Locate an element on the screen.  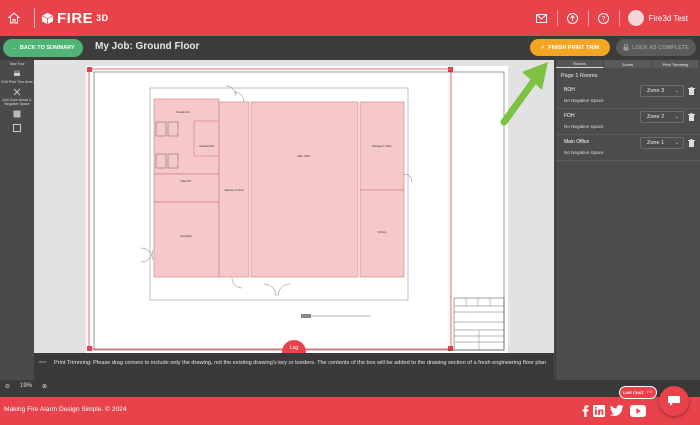
room-name: FOH is located at coordinates (569, 116).